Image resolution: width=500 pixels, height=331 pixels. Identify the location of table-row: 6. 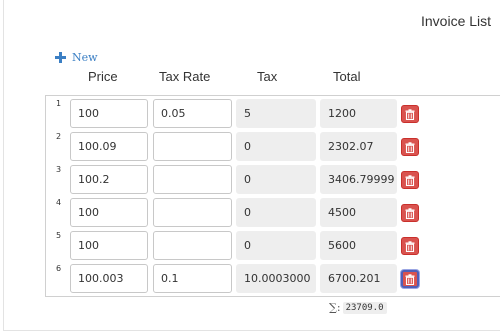
(273, 277).